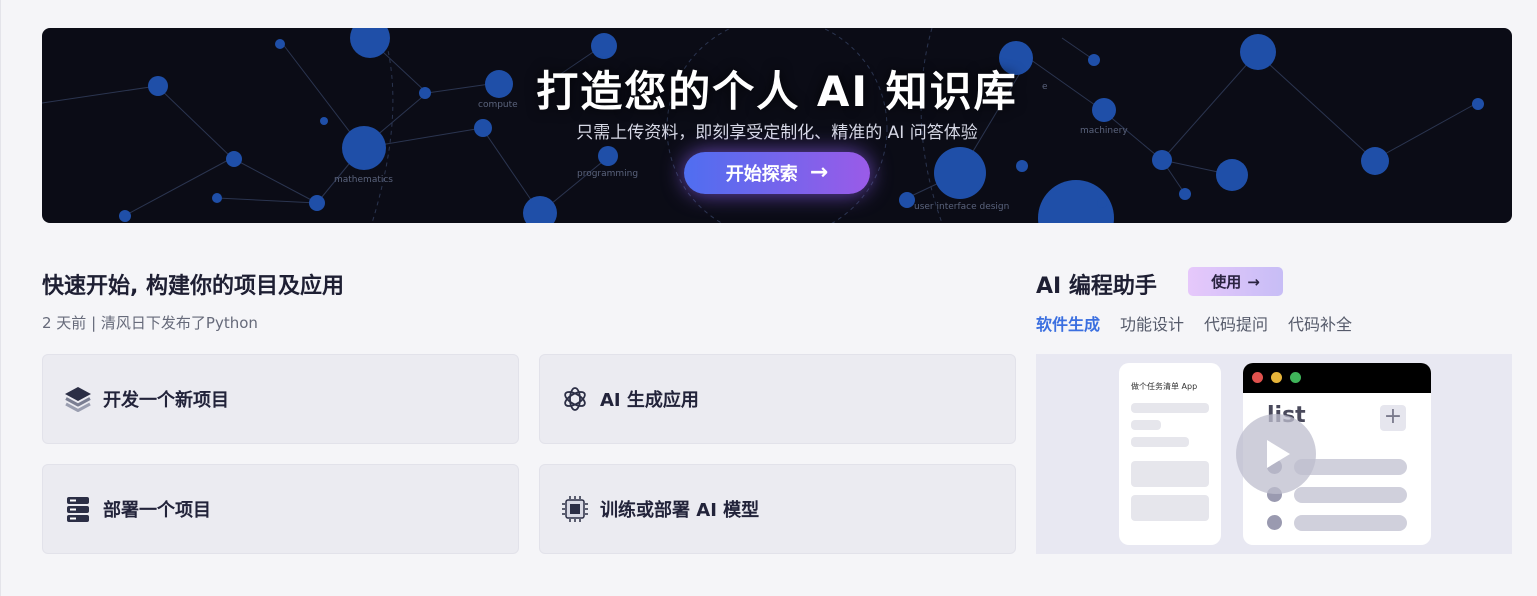  What do you see at coordinates (1276, 377) in the screenshot?
I see `minimize-dot-icon` at bounding box center [1276, 377].